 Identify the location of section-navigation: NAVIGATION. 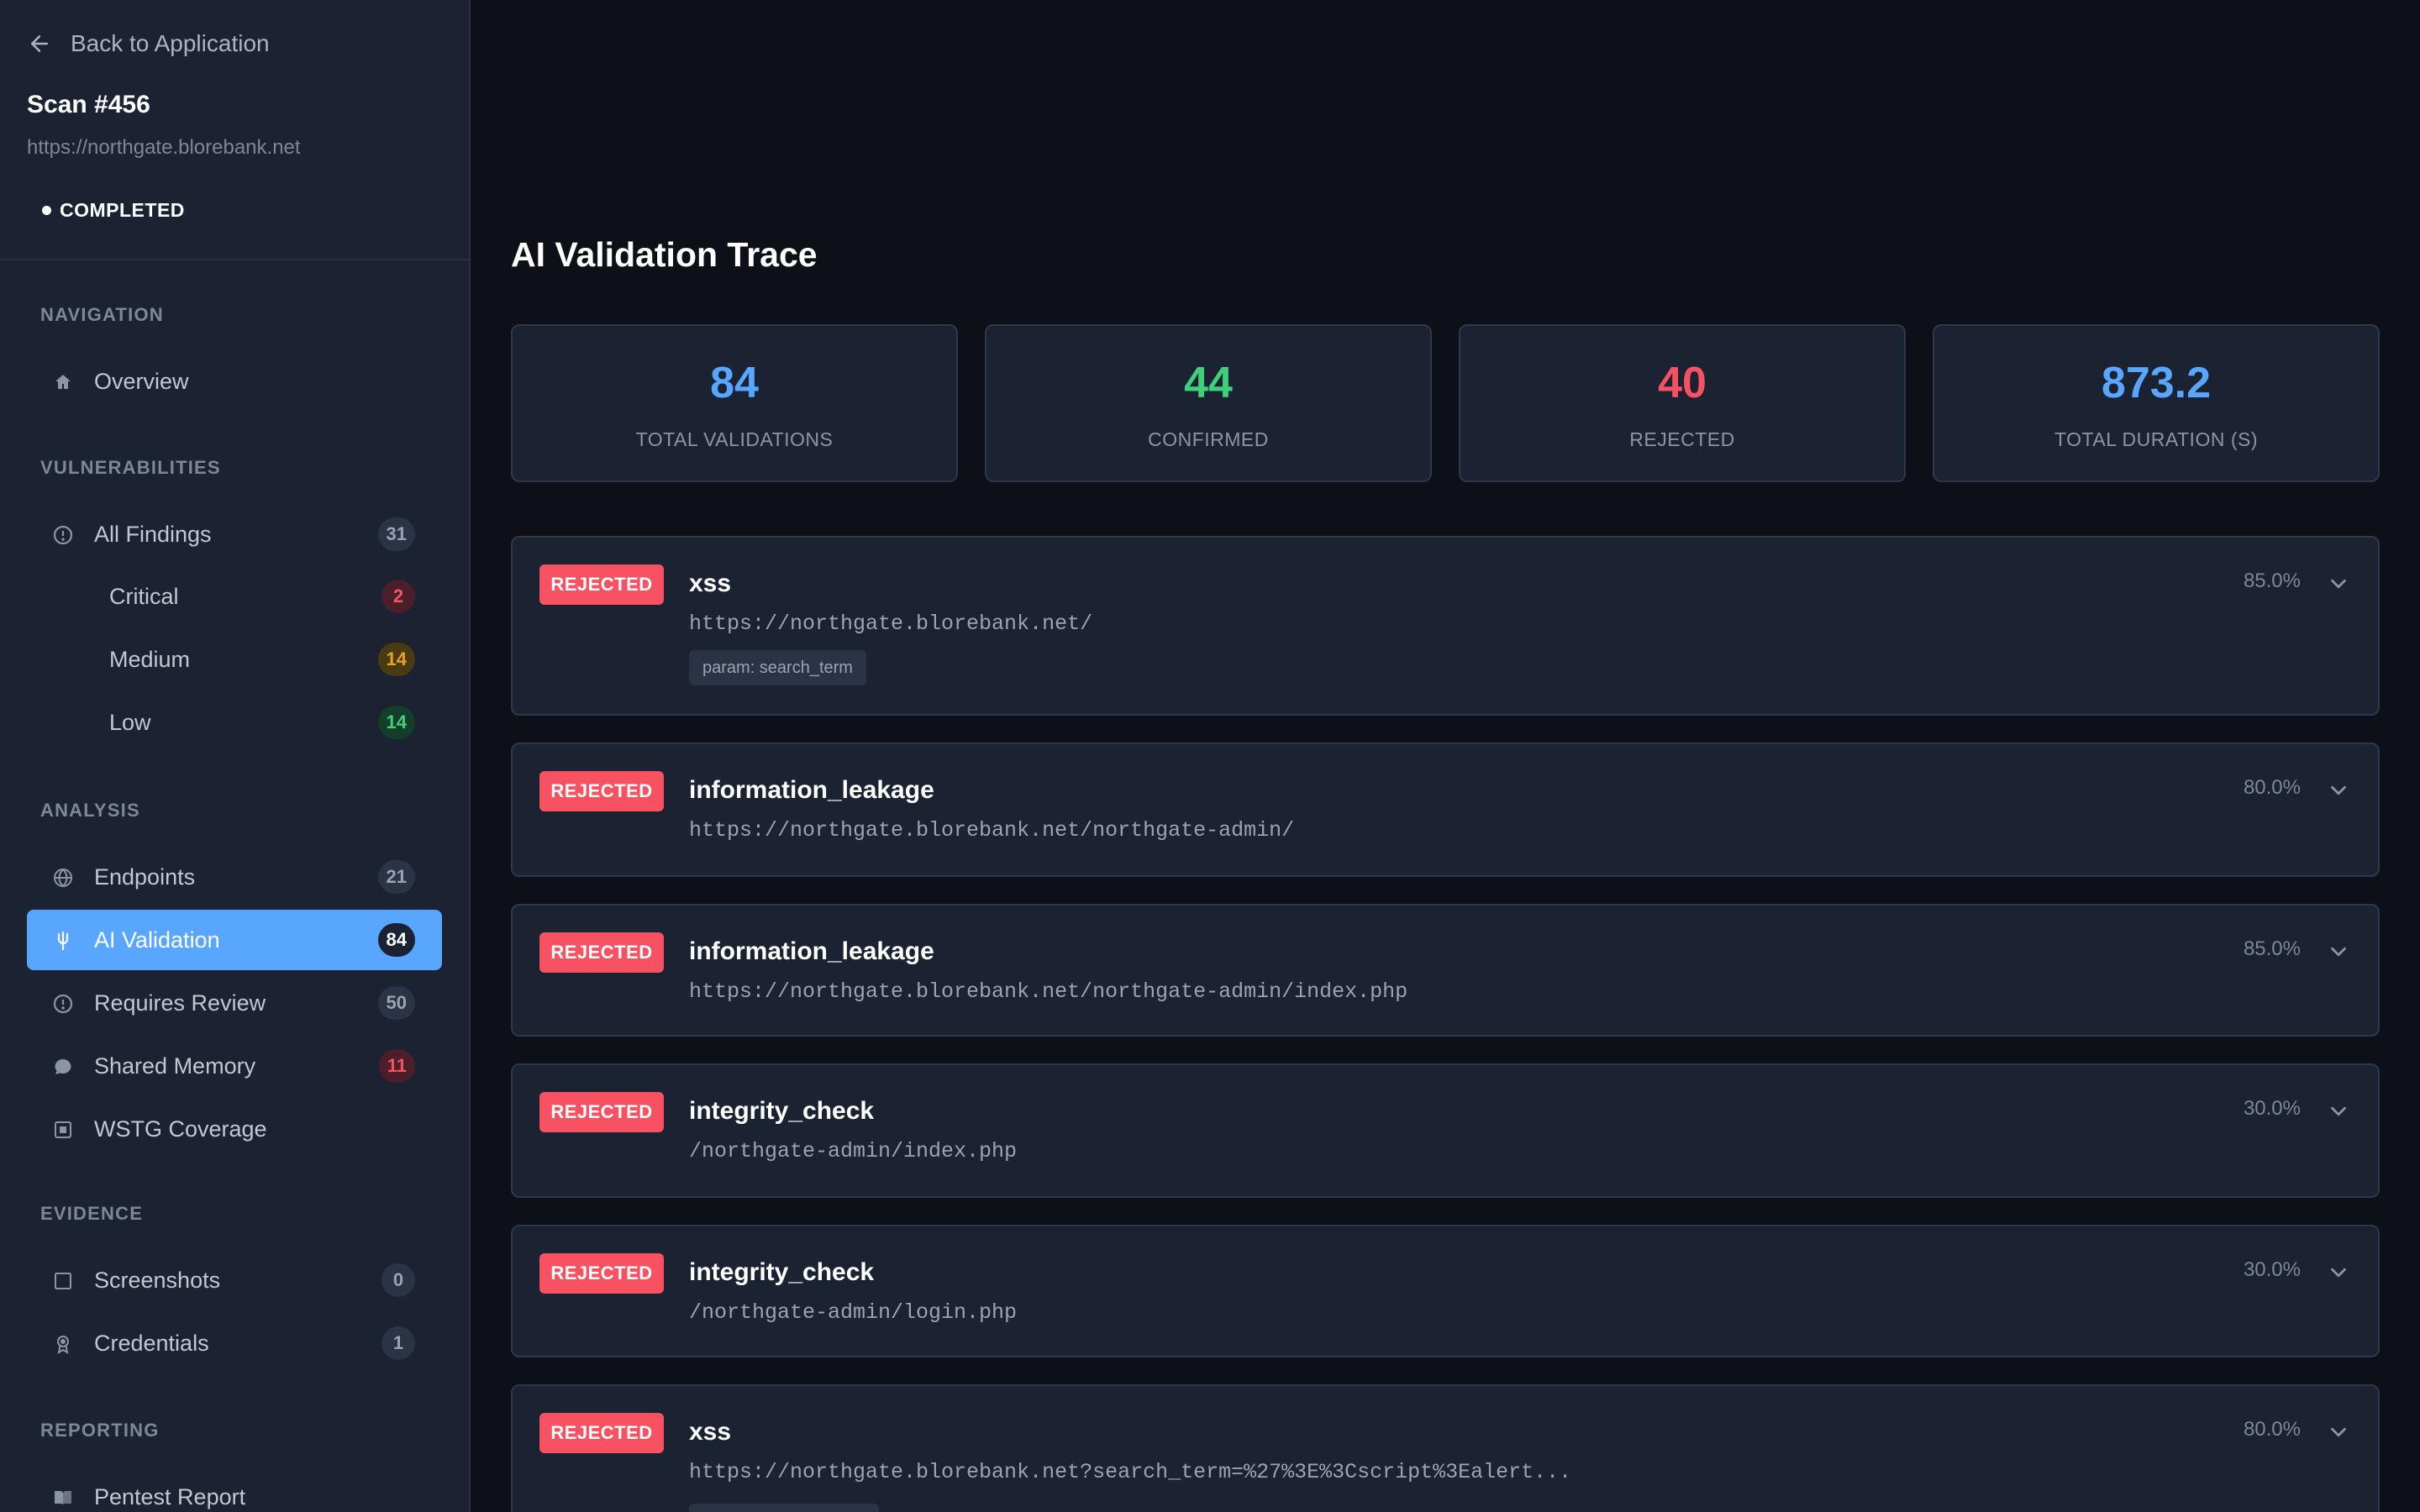
(102, 314).